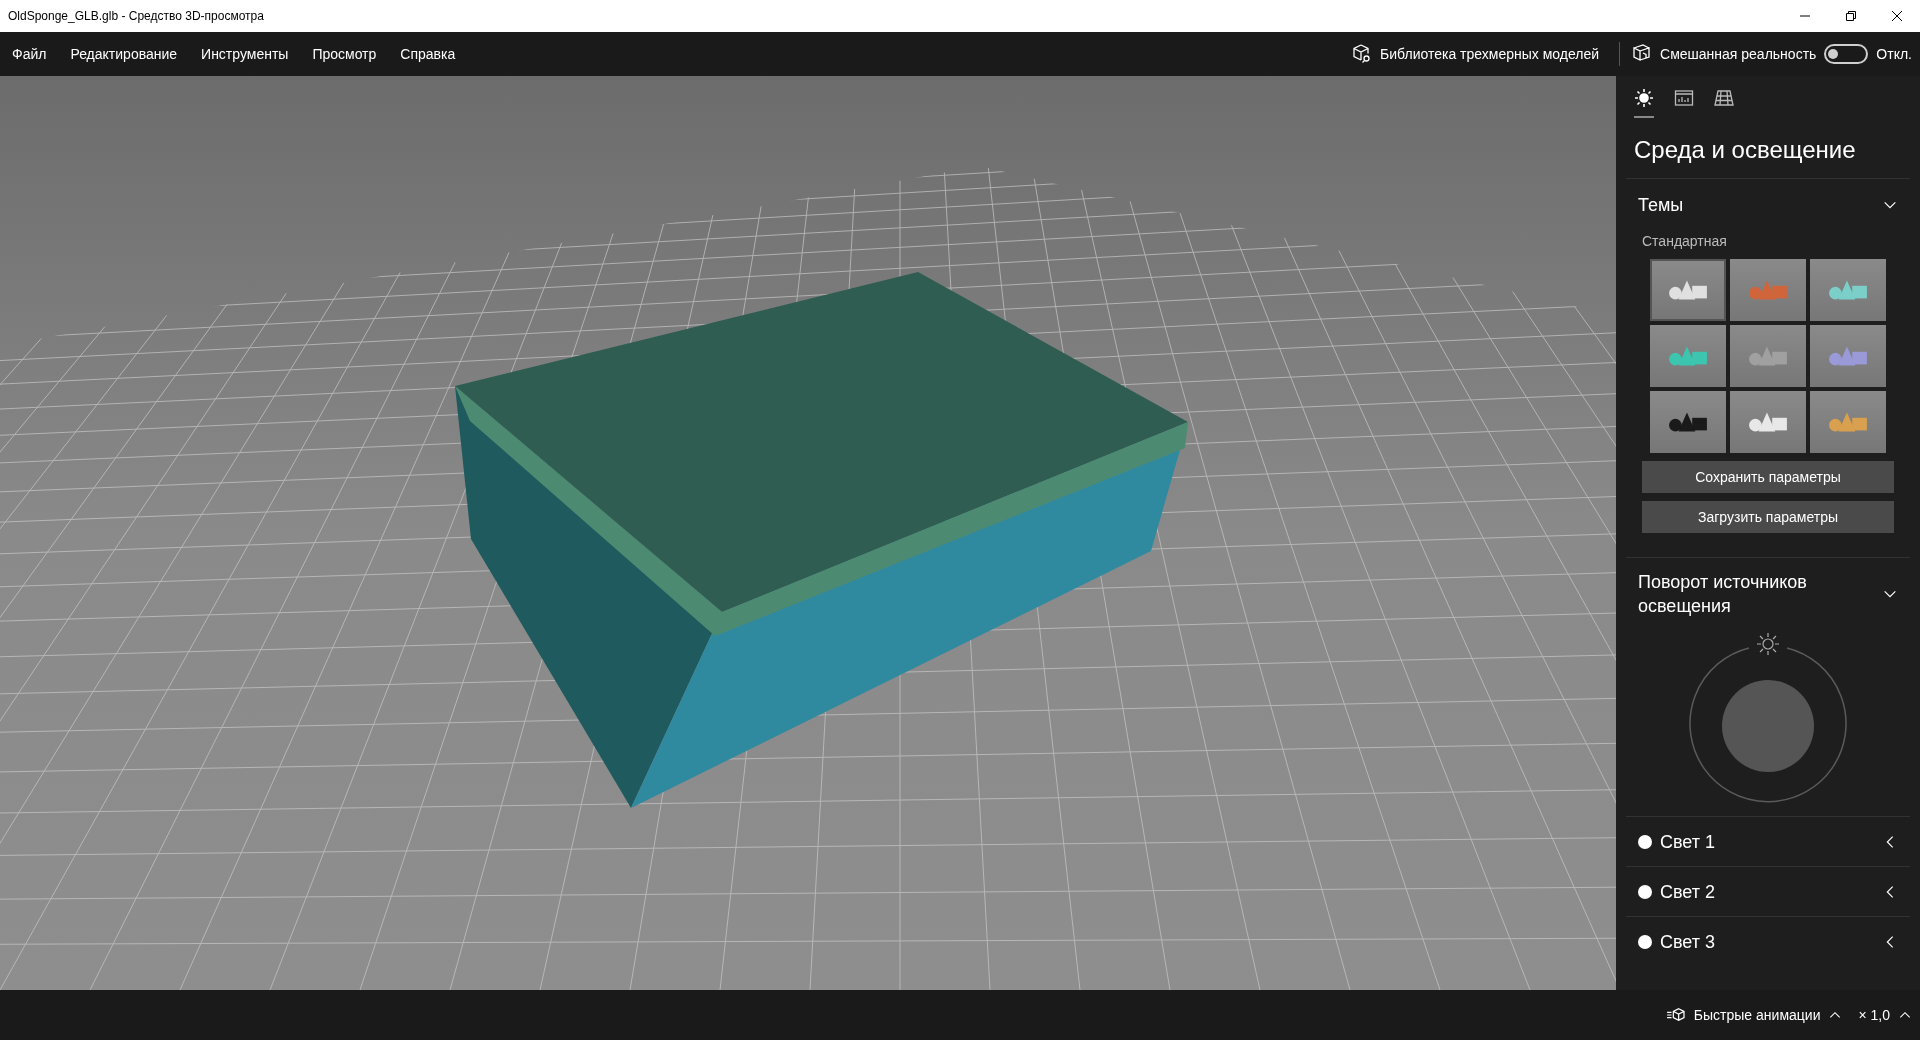 The image size is (1920, 1040). I want to click on cube-search-icon, so click(1362, 54).